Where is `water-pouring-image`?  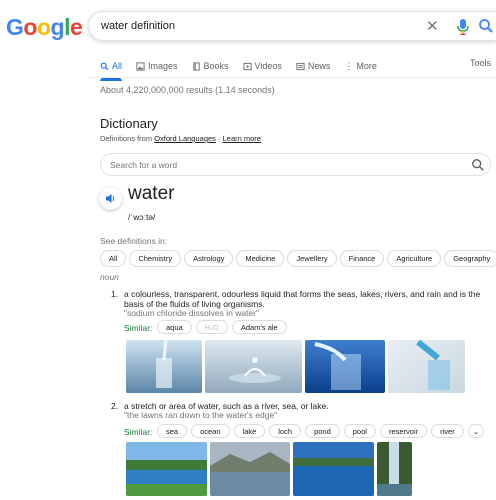 water-pouring-image is located at coordinates (345, 366).